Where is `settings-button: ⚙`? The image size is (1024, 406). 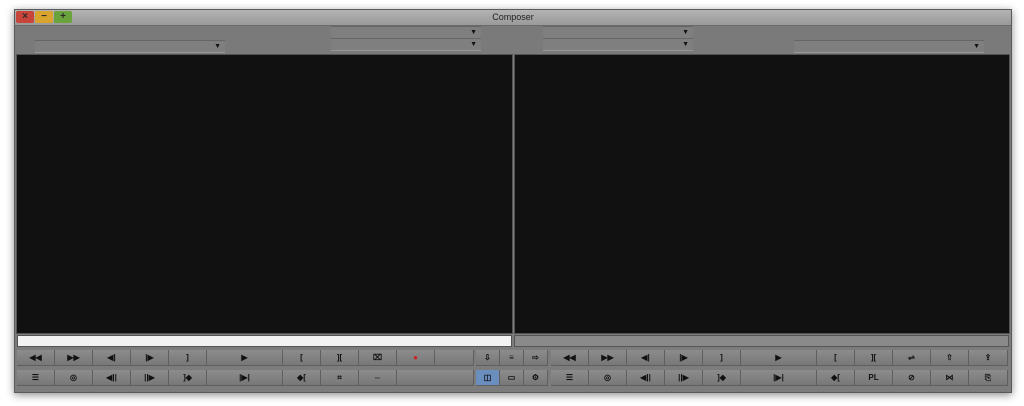 settings-button: ⚙ is located at coordinates (536, 378).